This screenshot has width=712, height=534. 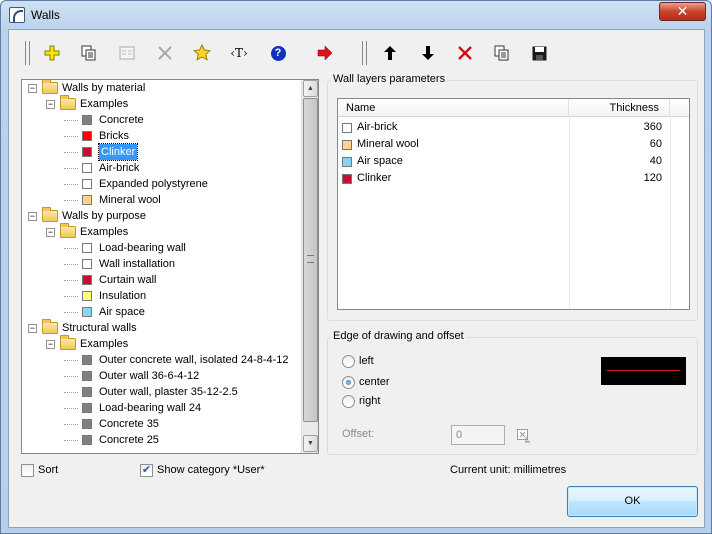 What do you see at coordinates (104, 232) in the screenshot?
I see `tree-node-label: Examples` at bounding box center [104, 232].